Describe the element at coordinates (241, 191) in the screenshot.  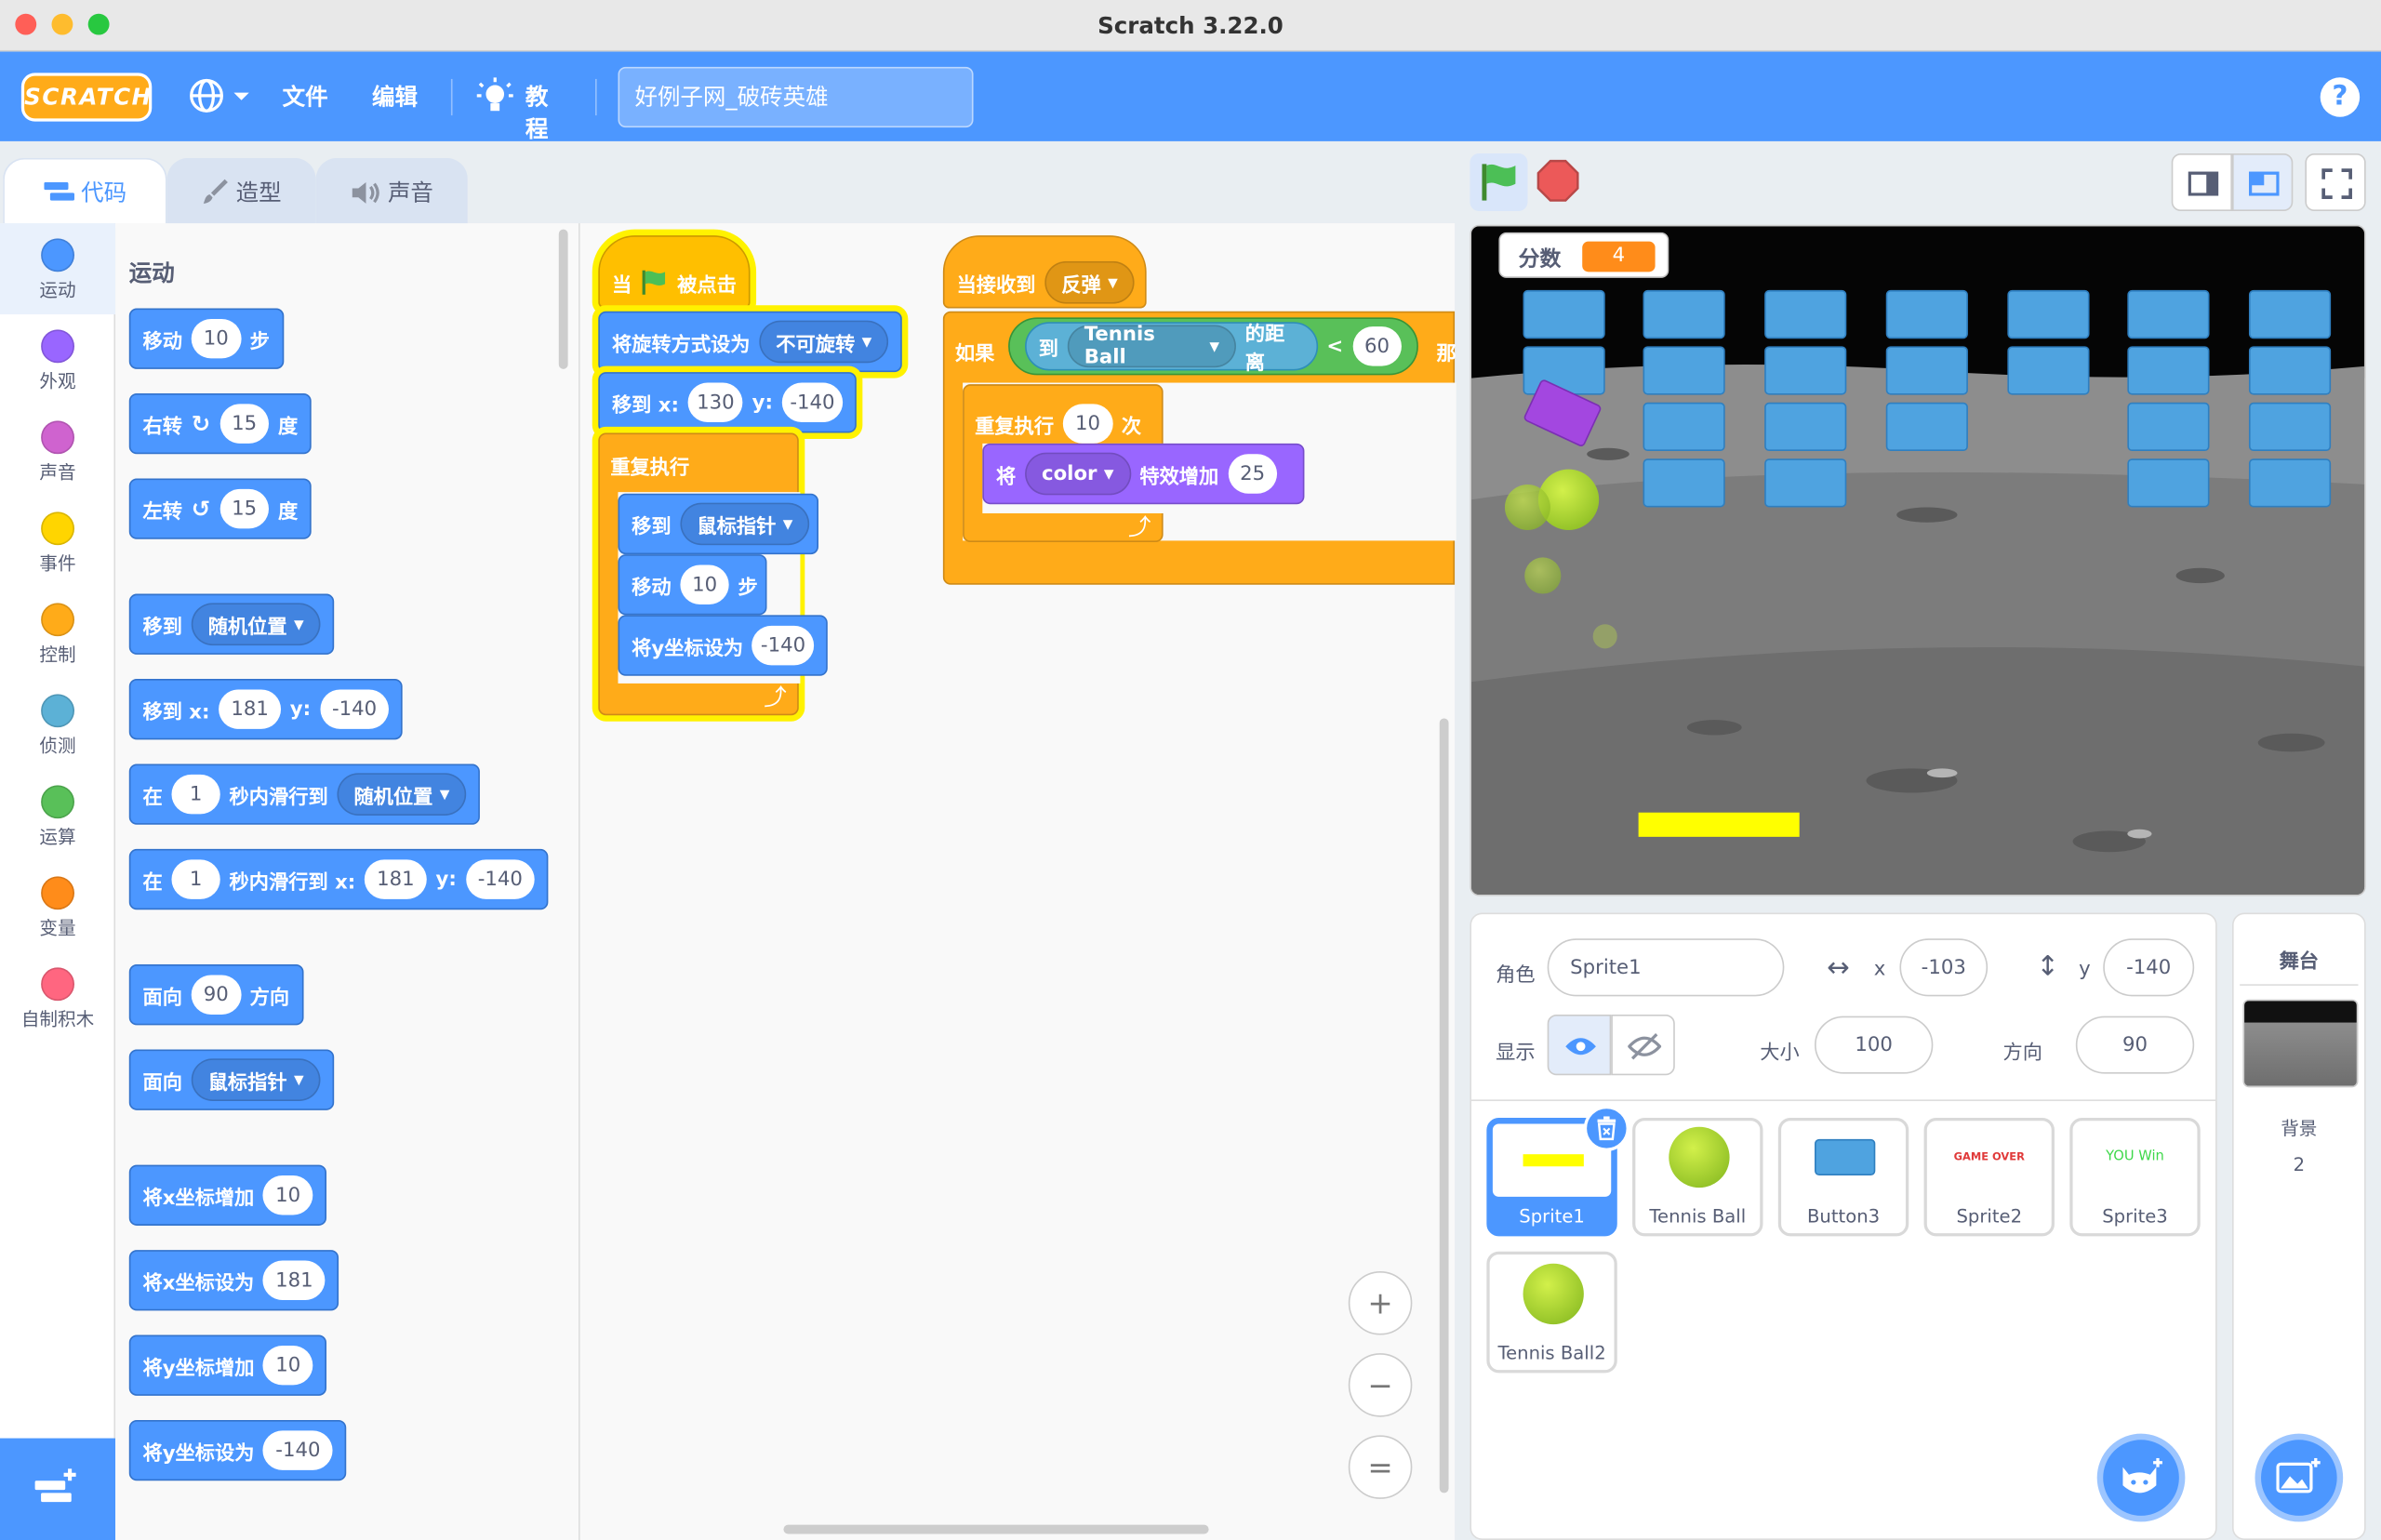
I see `tab-costumes: 造型` at that location.